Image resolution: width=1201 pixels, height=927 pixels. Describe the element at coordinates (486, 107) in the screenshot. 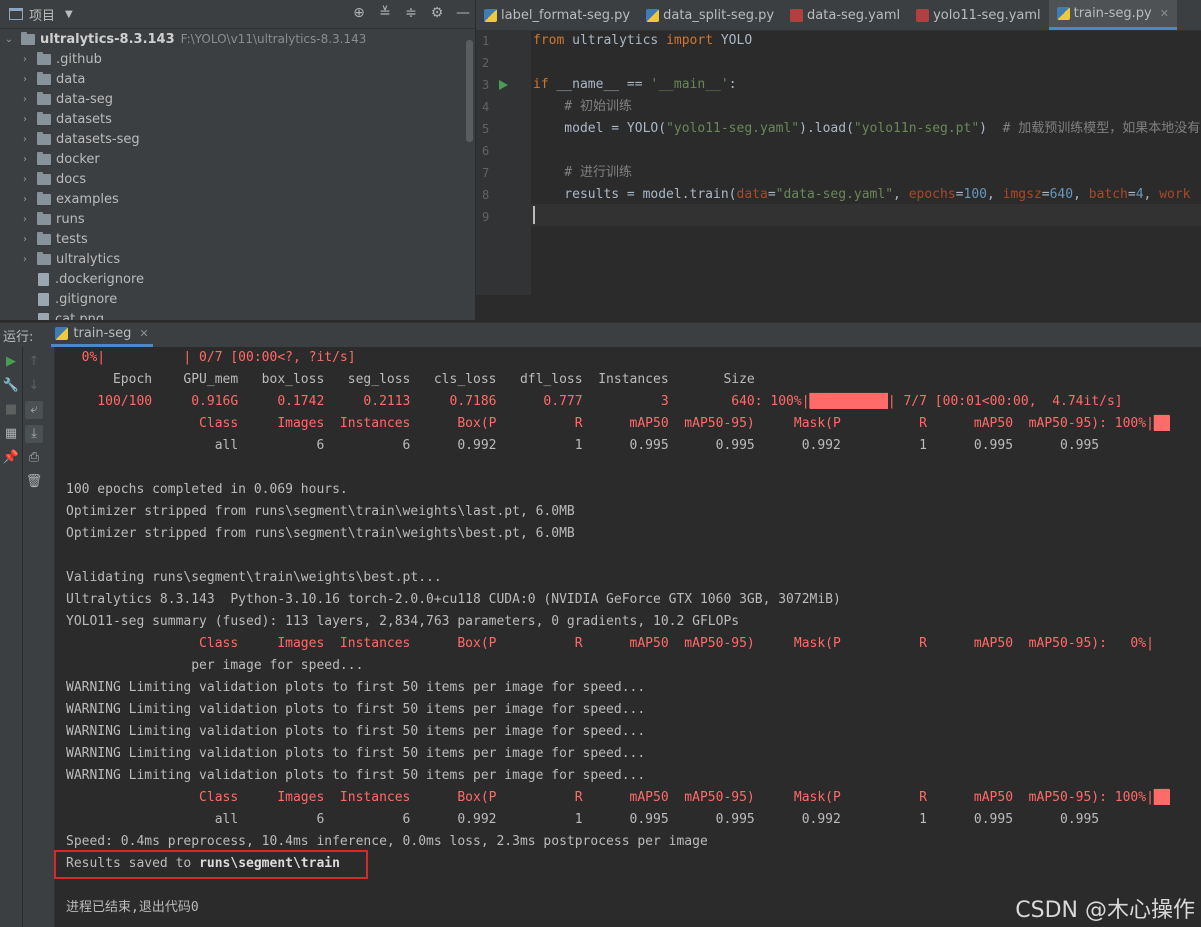

I see `line-number: 4` at that location.